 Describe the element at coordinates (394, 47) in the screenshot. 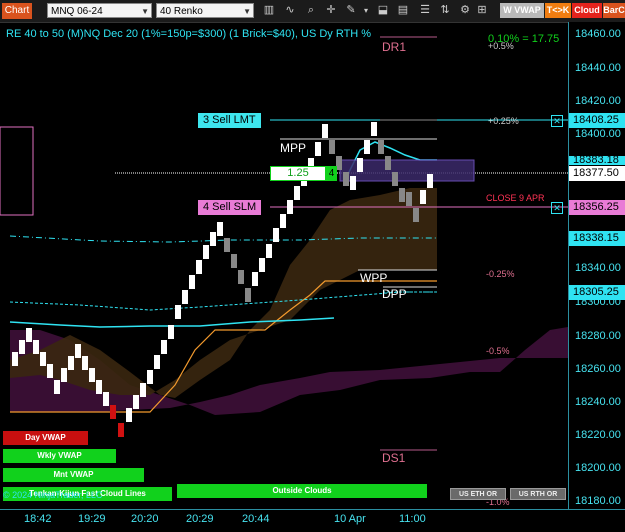

I see `dr1-label: DR1` at that location.